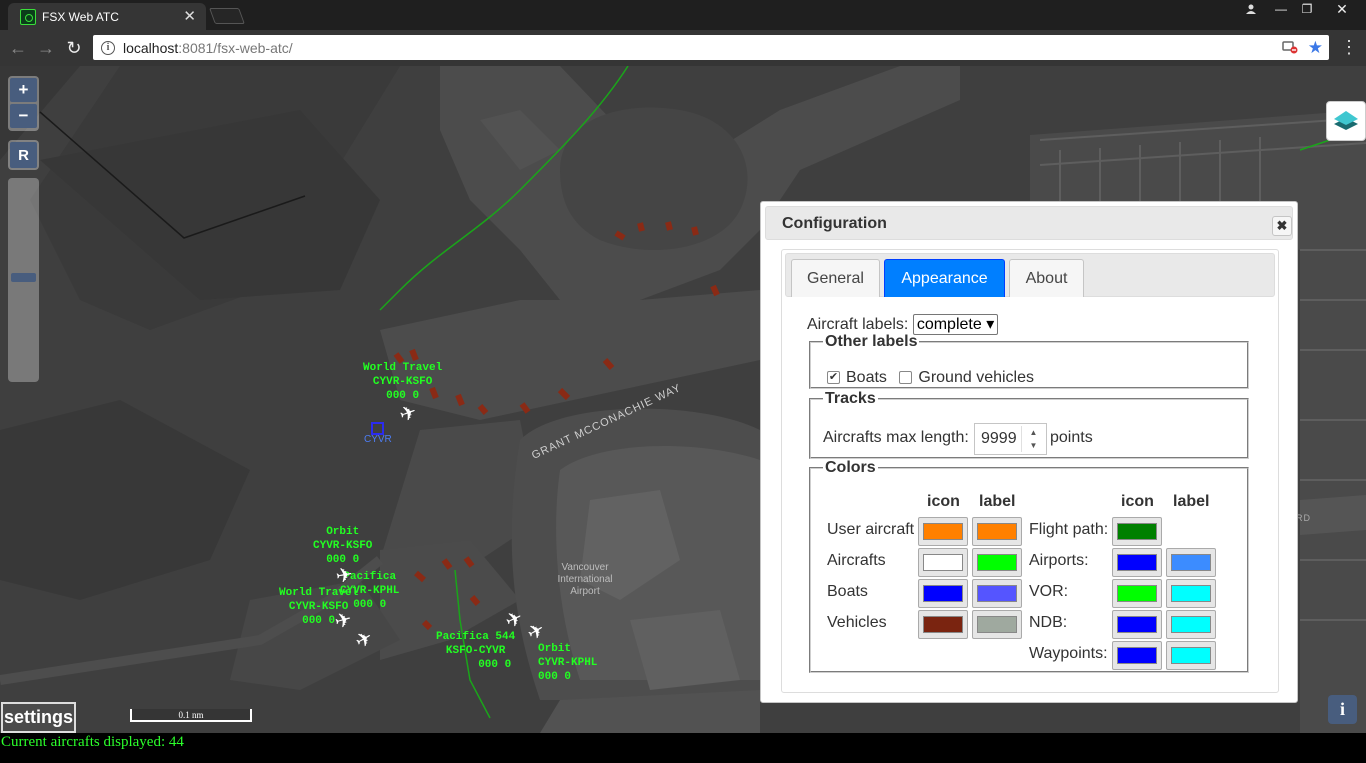 The height and width of the screenshot is (763, 1366). I want to click on col-icon-head: icon, so click(943, 501).